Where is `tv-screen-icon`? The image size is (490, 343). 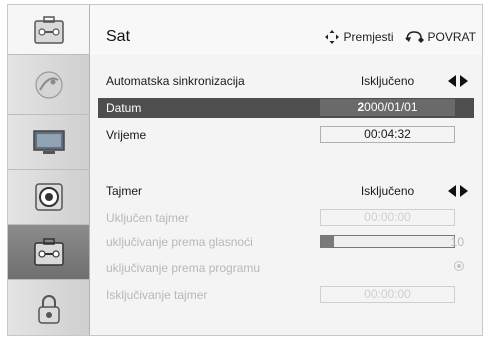
tv-screen-icon is located at coordinates (48, 142).